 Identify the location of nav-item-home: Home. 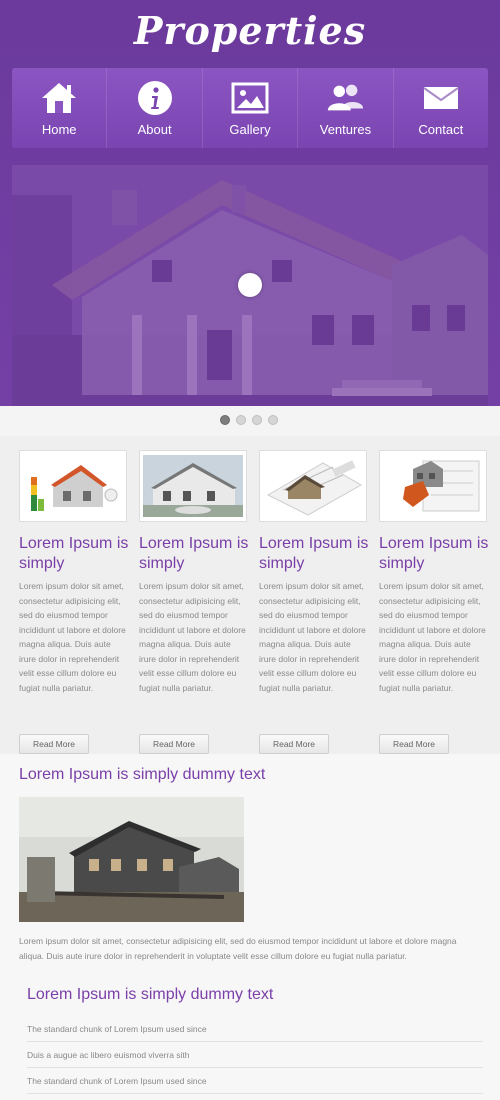
(60, 108).